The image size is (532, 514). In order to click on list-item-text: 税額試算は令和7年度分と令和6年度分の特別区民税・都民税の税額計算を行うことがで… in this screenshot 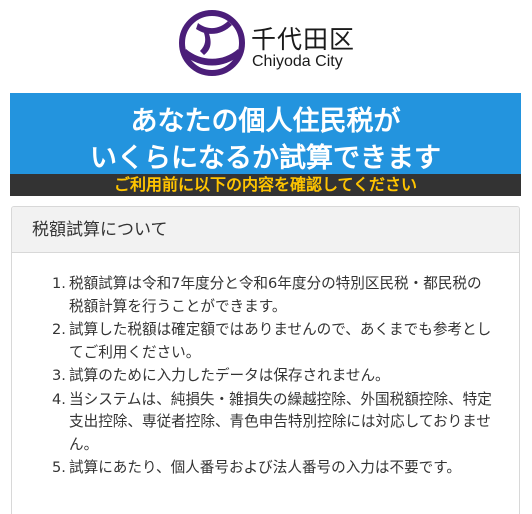, I will do `click(275, 295)`.